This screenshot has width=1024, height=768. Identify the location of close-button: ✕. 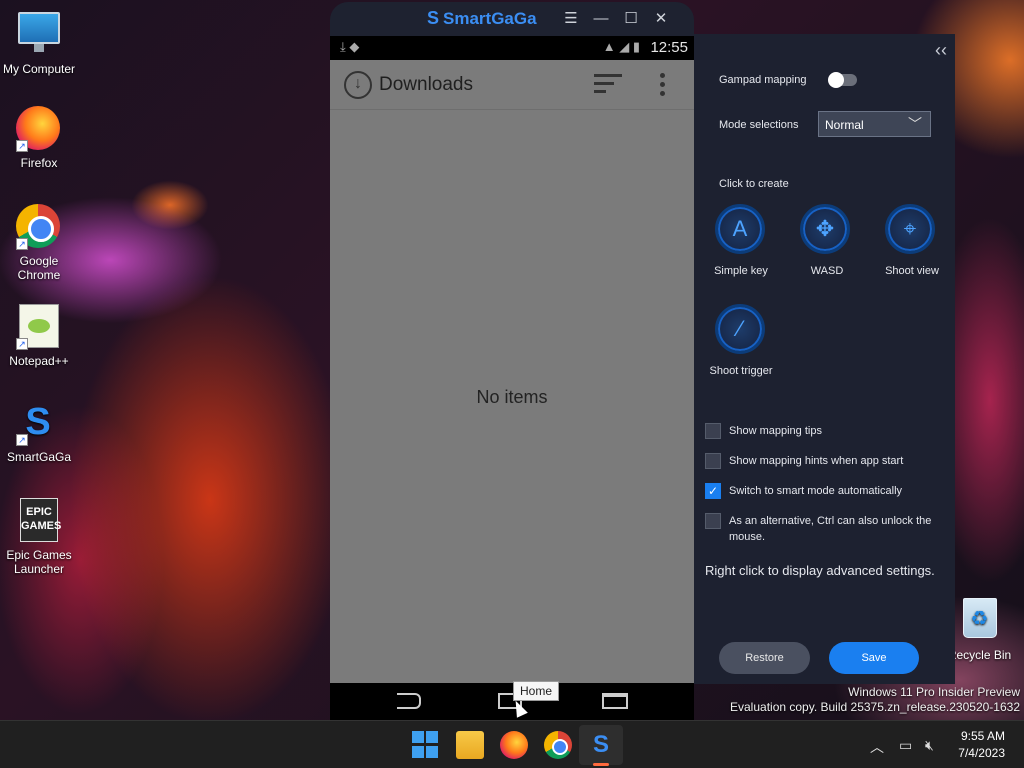
(661, 19).